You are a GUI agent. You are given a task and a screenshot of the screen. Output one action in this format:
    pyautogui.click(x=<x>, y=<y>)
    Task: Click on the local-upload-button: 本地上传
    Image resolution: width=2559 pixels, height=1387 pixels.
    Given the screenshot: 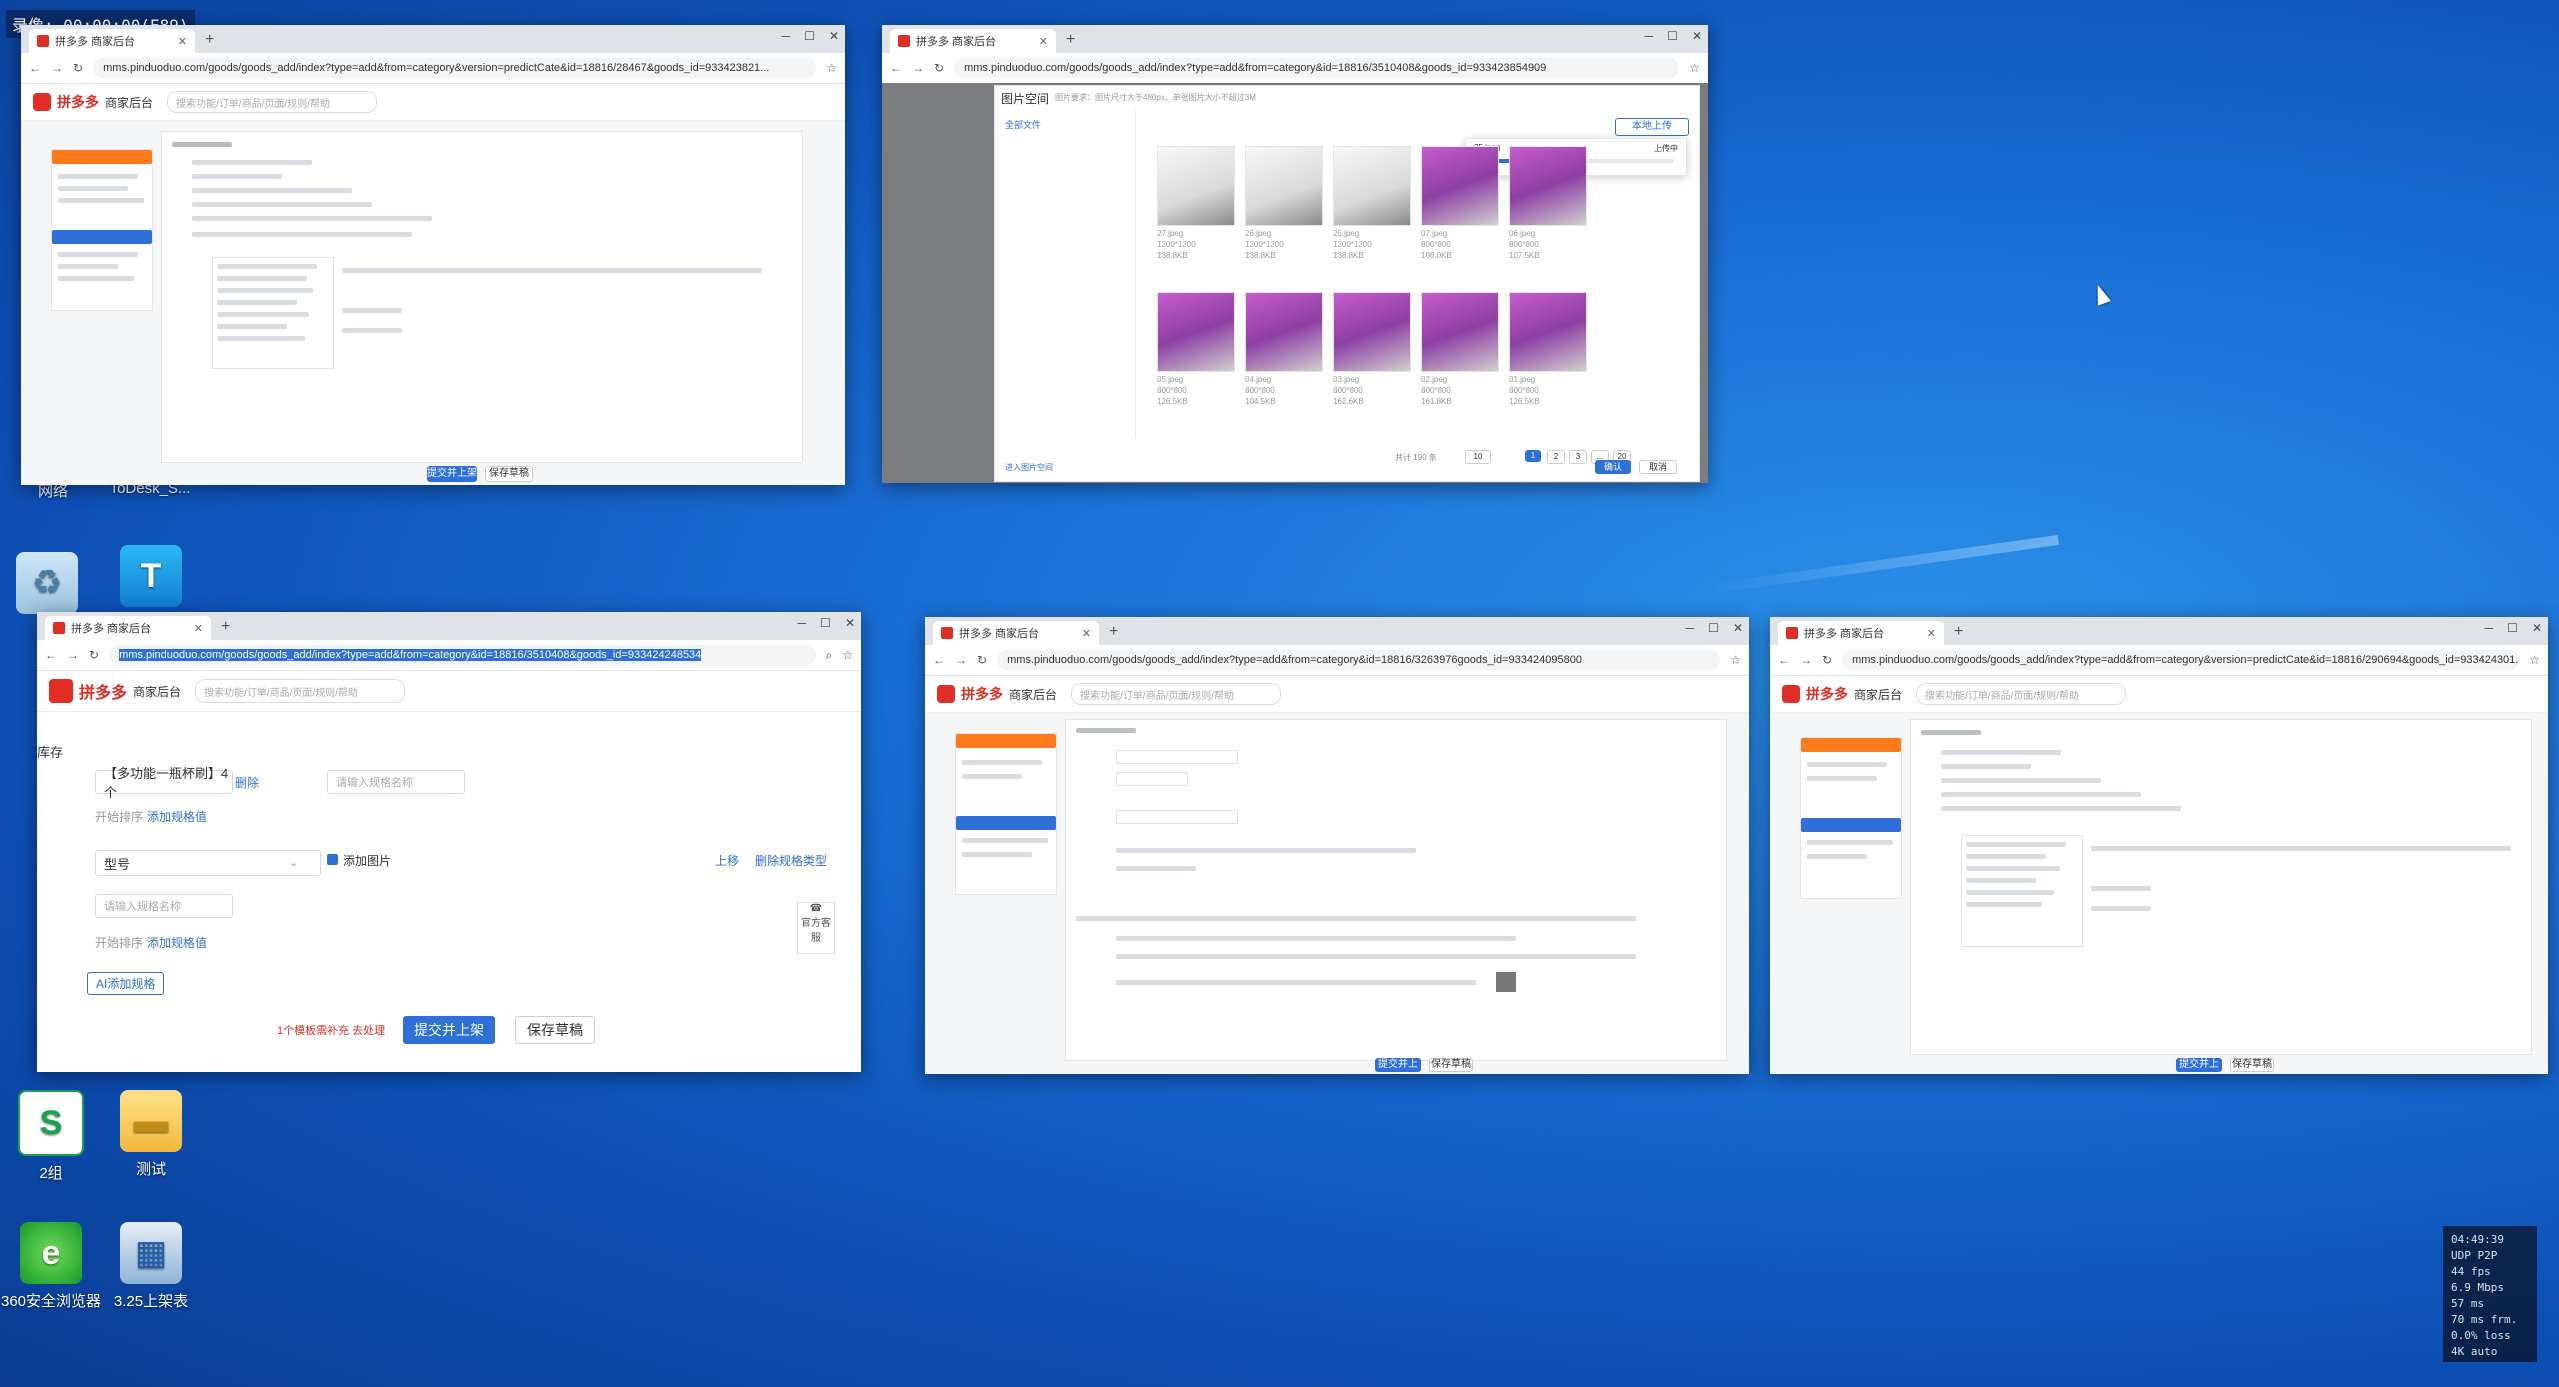 What is the action you would take?
    pyautogui.click(x=1652, y=127)
    